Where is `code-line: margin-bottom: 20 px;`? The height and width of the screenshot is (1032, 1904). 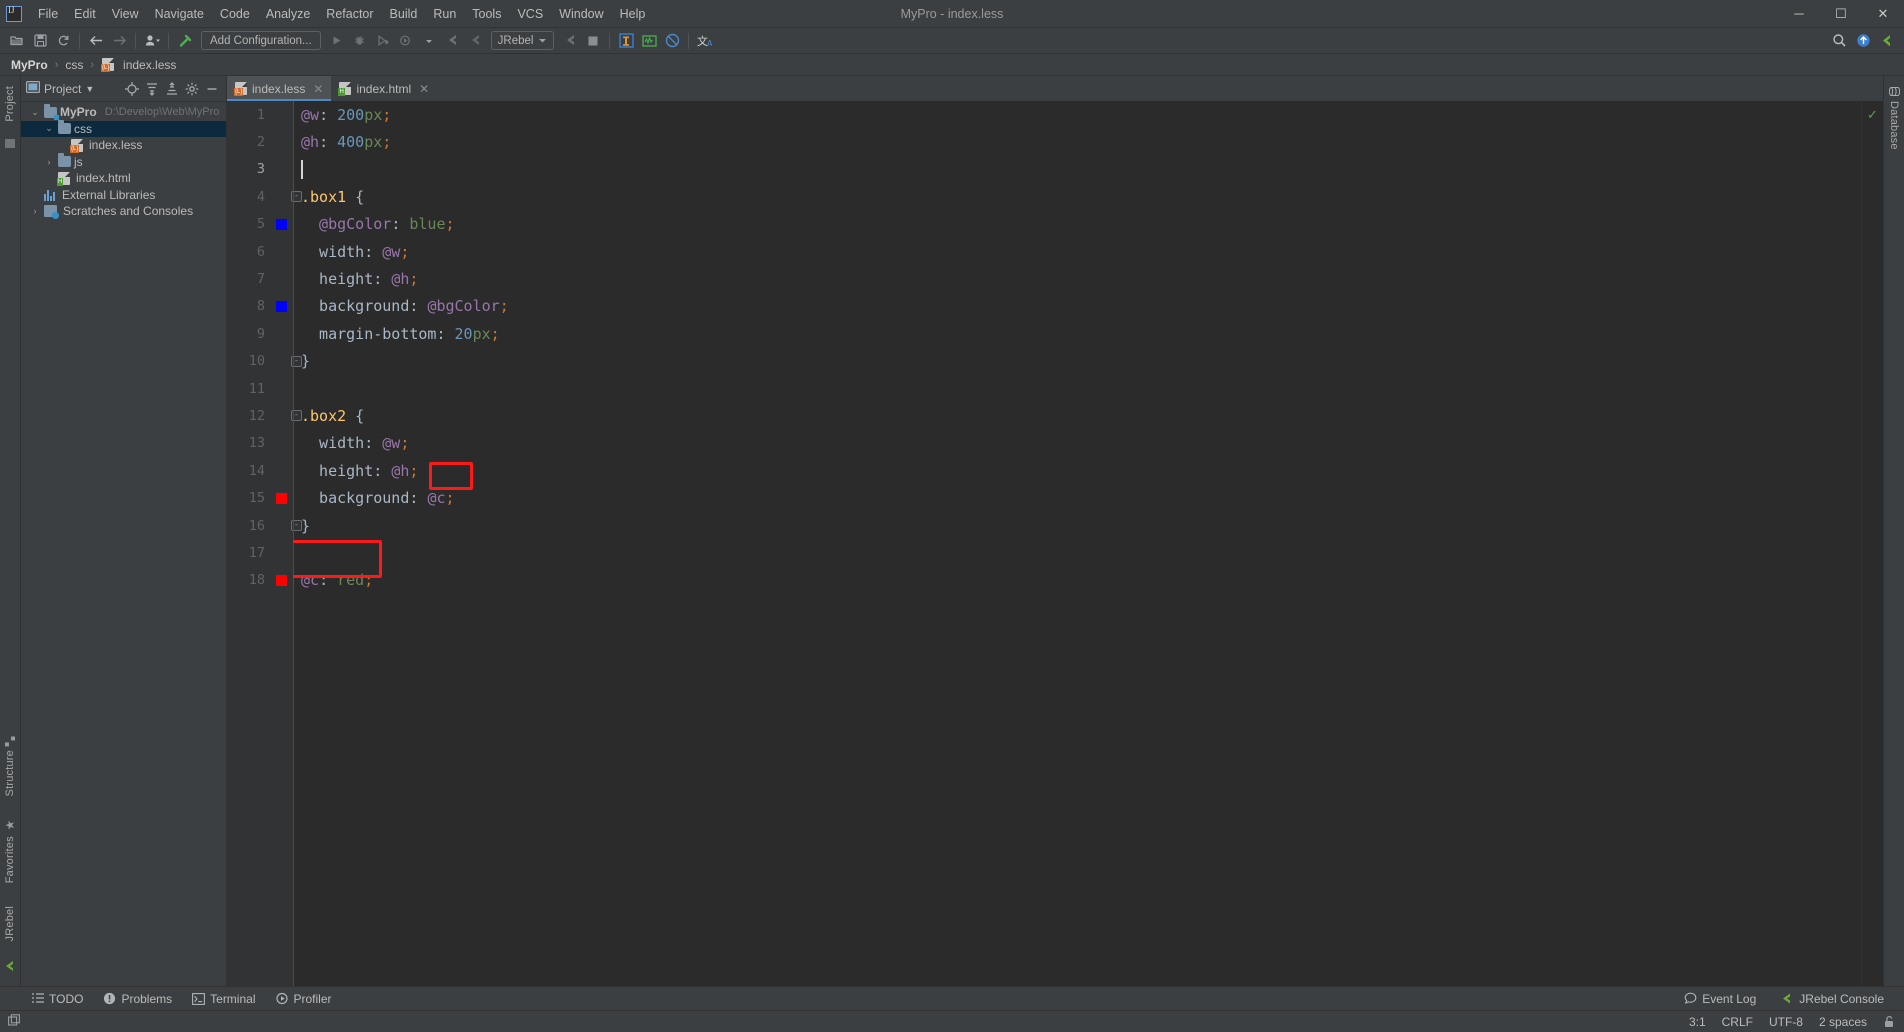
code-line: margin-bottom: 20 px; is located at coordinates (1081, 333).